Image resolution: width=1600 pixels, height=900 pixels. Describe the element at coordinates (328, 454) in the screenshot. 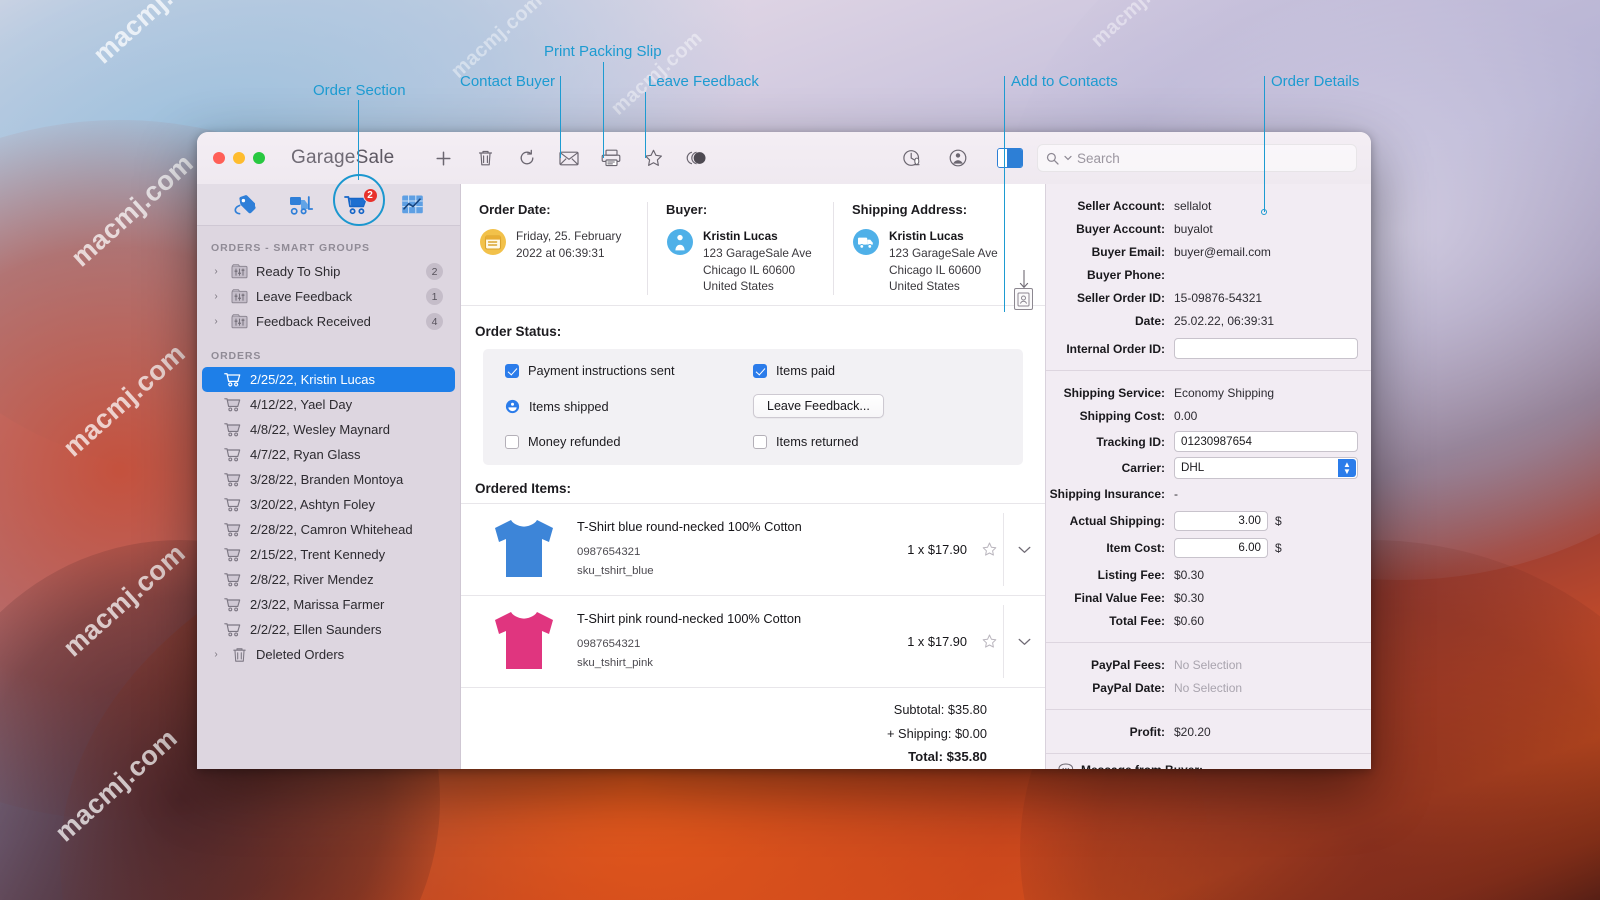

I see `order-list-item: 4/7/22, Ryan Glass` at that location.